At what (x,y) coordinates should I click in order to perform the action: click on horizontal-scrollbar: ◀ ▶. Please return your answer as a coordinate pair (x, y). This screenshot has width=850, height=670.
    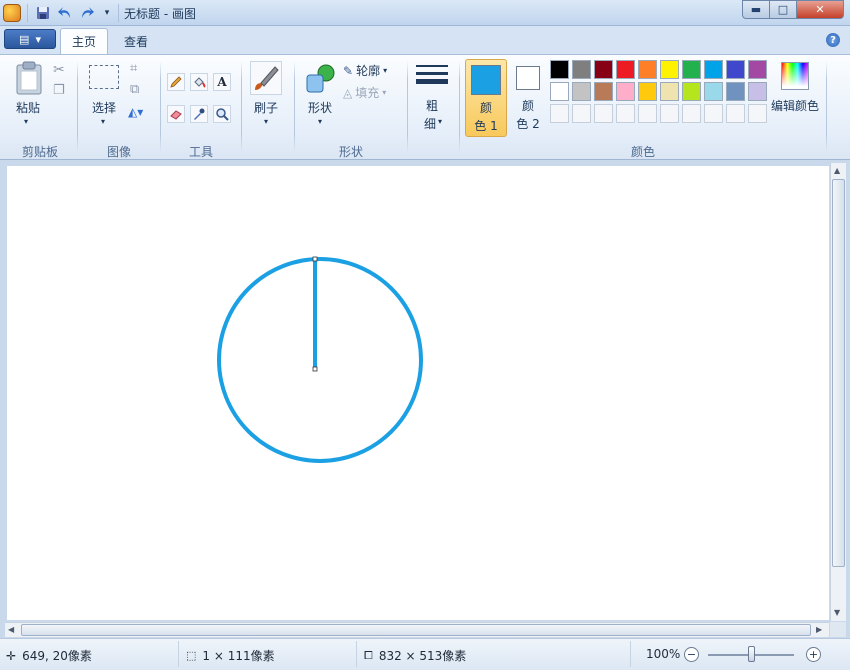
    Looking at the image, I should click on (417, 629).